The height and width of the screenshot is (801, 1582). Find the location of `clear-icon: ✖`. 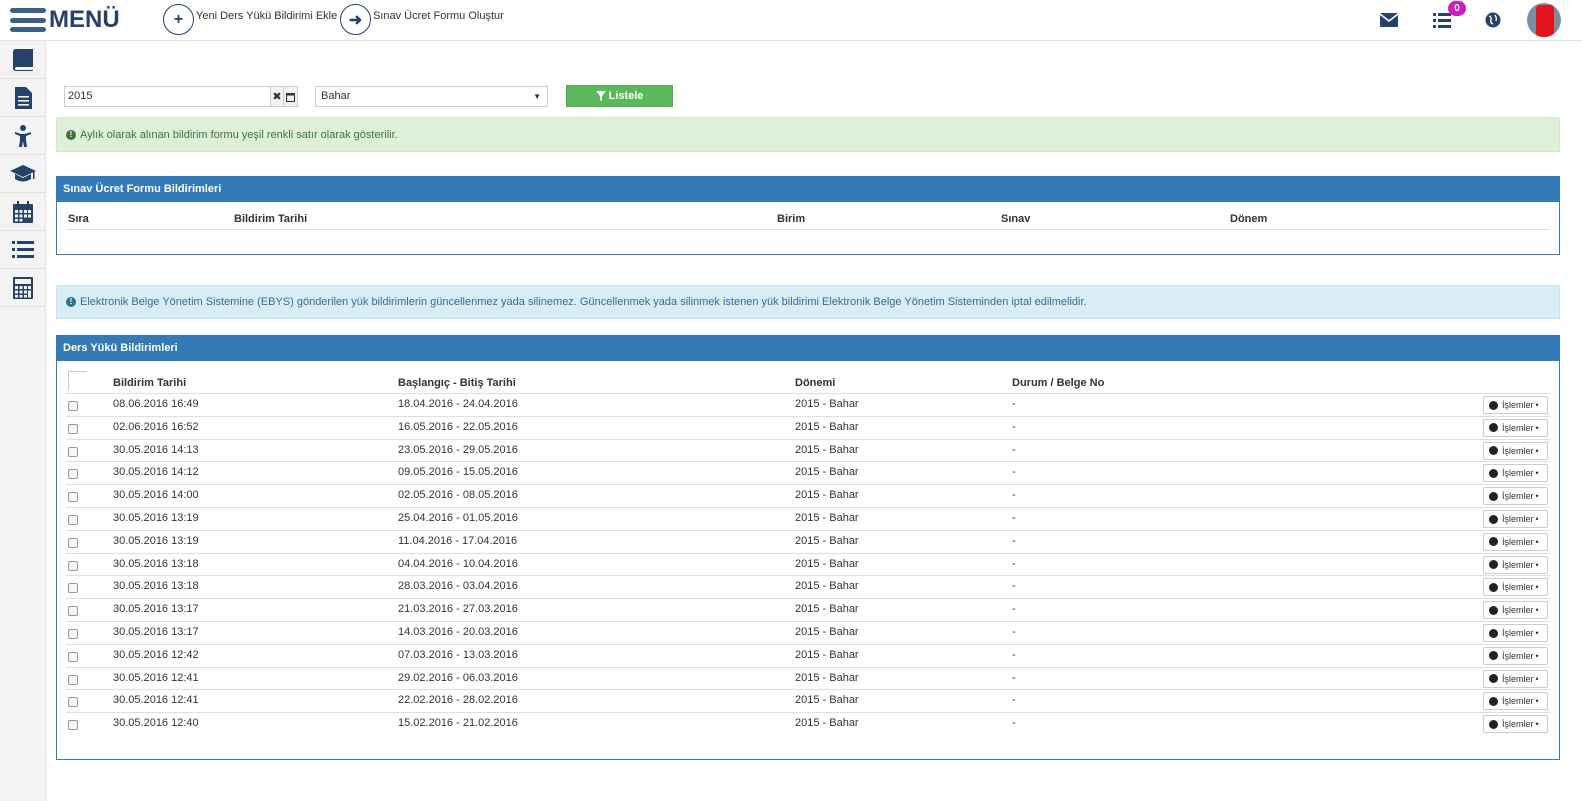

clear-icon: ✖ is located at coordinates (277, 96).